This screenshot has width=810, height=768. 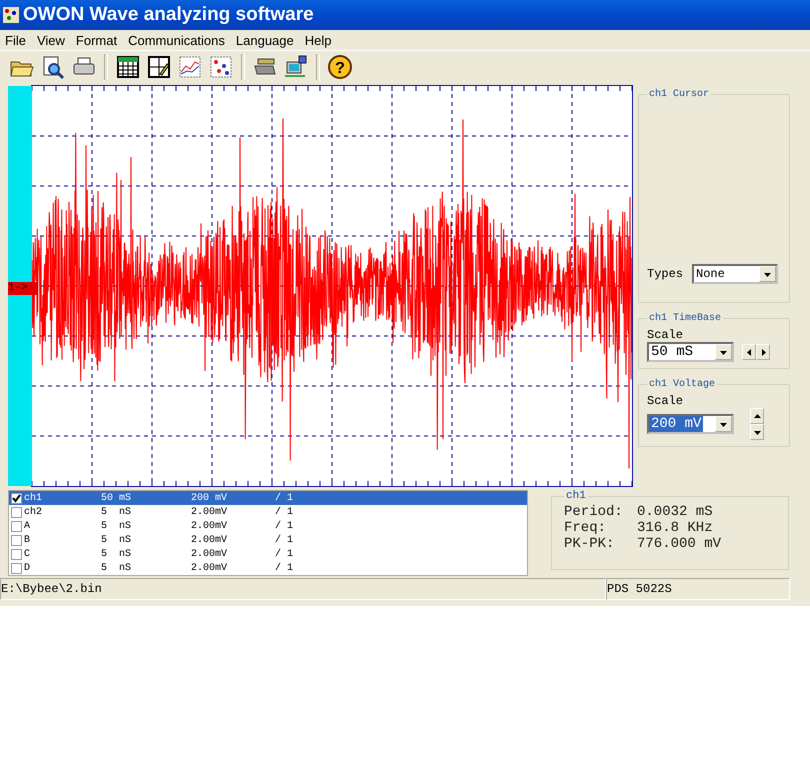 I want to click on menu-item: File, so click(x=16, y=40).